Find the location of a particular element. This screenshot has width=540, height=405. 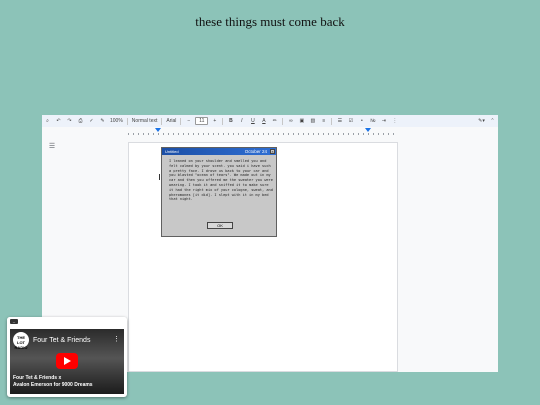

redo-icon: ↷ is located at coordinates (69, 121).